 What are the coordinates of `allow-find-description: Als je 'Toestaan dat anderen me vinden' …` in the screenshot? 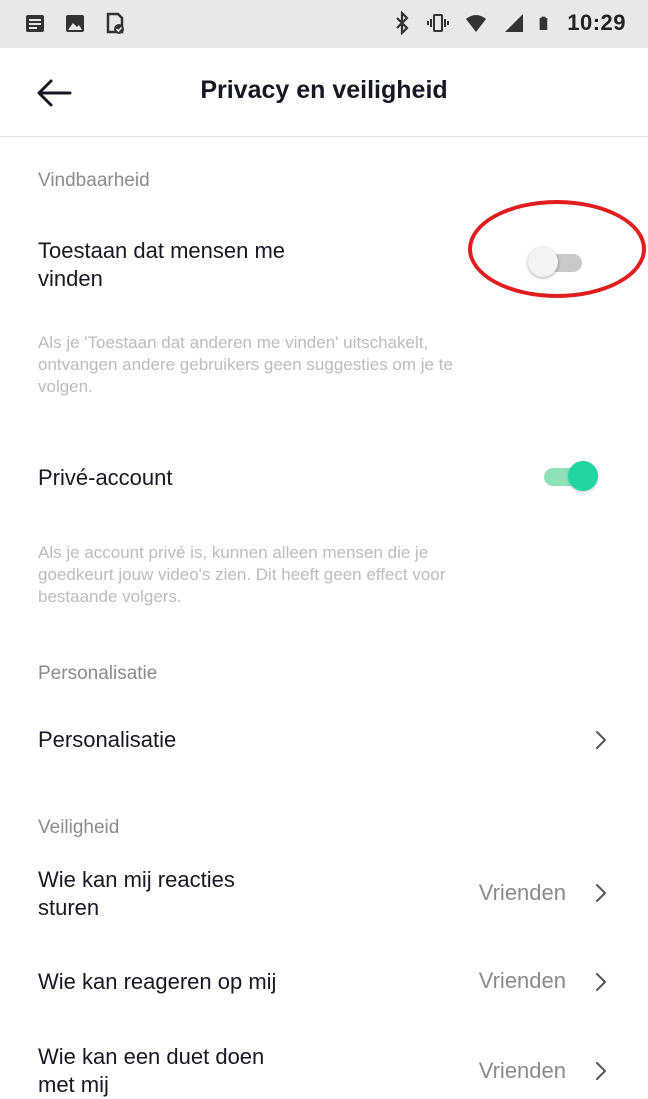 It's located at (245, 364).